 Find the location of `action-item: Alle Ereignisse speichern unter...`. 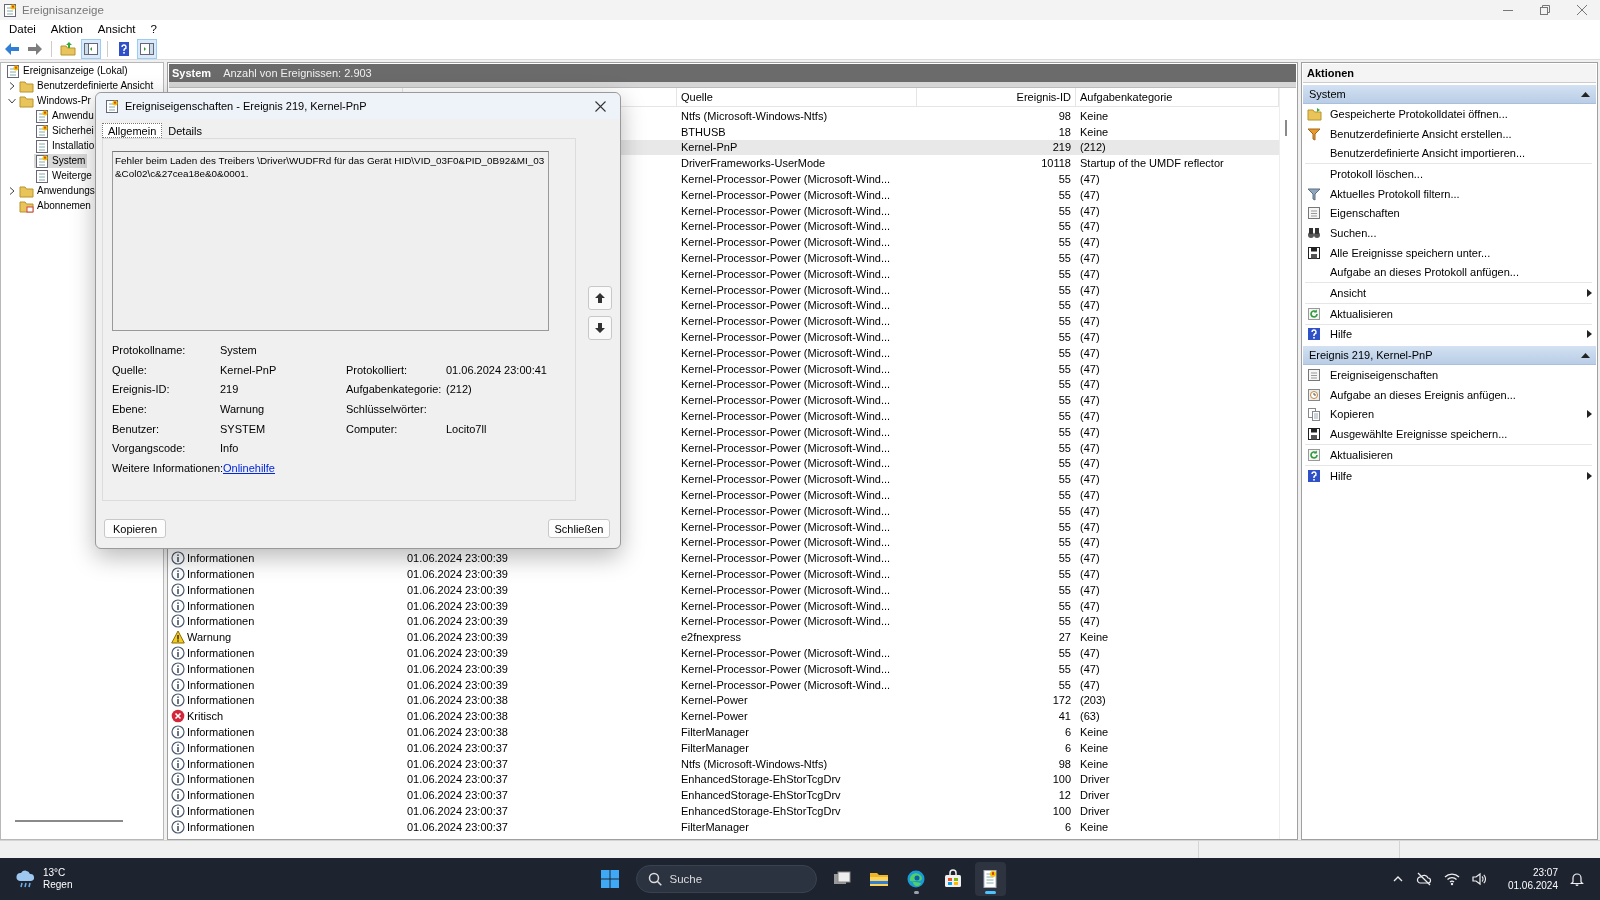

action-item: Alle Ereignisse speichern unter... is located at coordinates (1448, 252).